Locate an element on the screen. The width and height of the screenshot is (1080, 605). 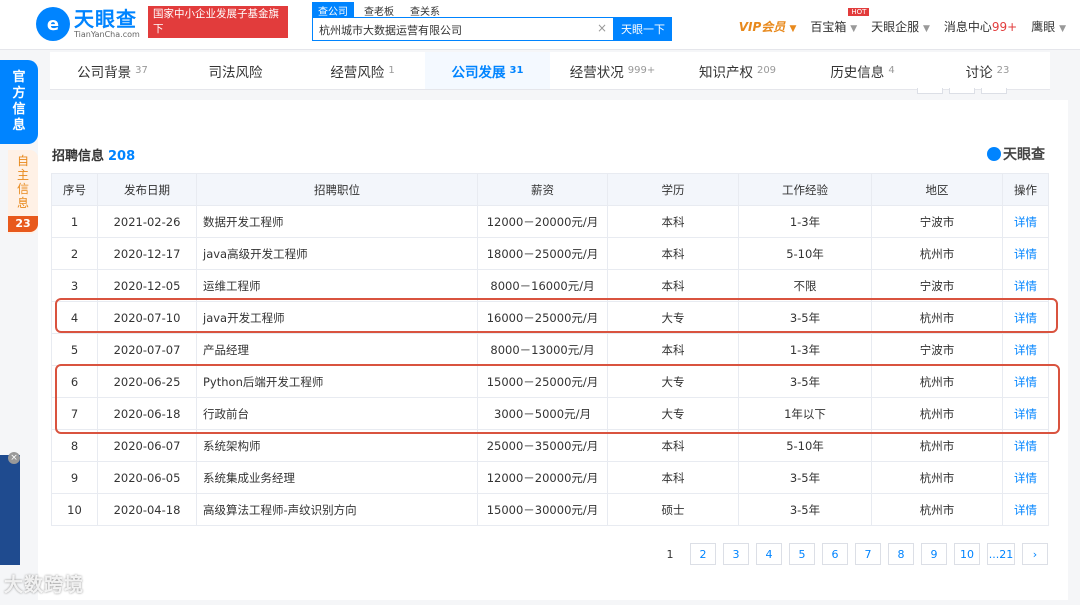
qifu-menu: 天眼企服 ▼ is located at coordinates (900, 26).